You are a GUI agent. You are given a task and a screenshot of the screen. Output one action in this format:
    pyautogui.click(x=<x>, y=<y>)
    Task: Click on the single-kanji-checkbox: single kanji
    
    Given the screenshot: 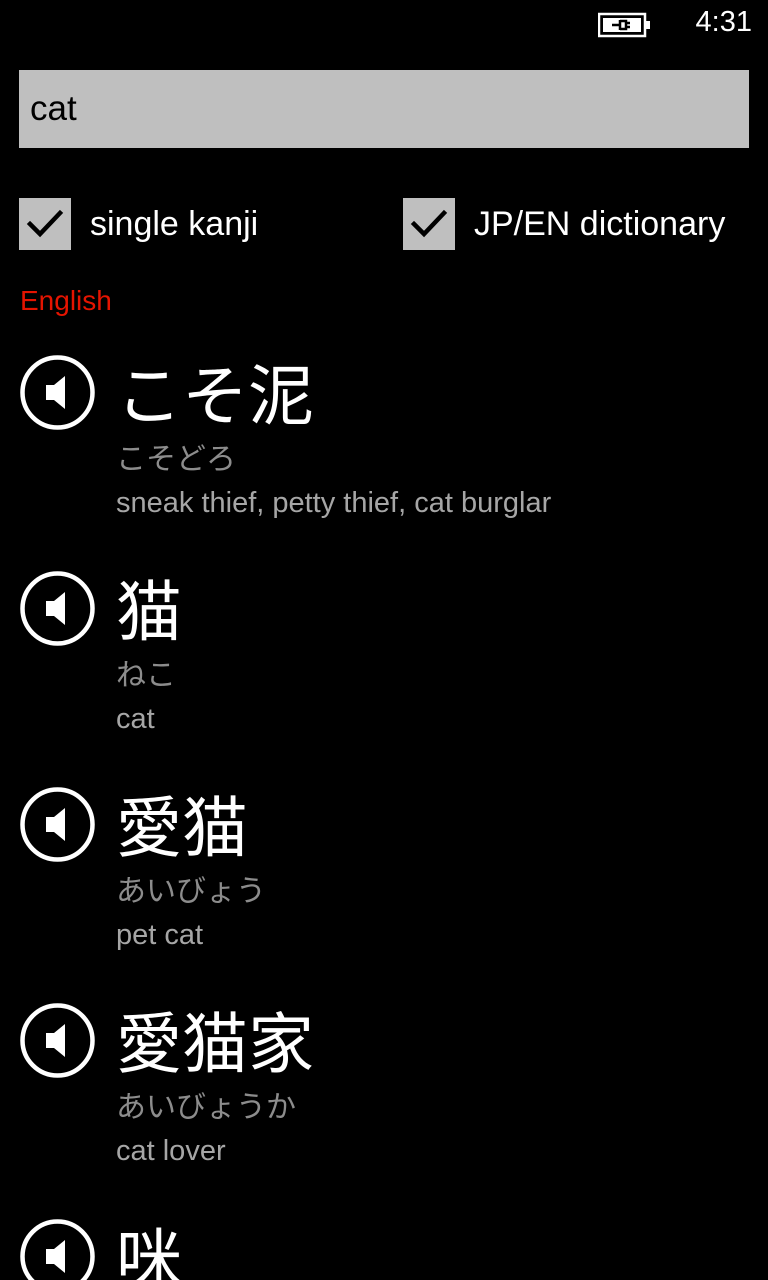 What is the action you would take?
    pyautogui.click(x=138, y=224)
    